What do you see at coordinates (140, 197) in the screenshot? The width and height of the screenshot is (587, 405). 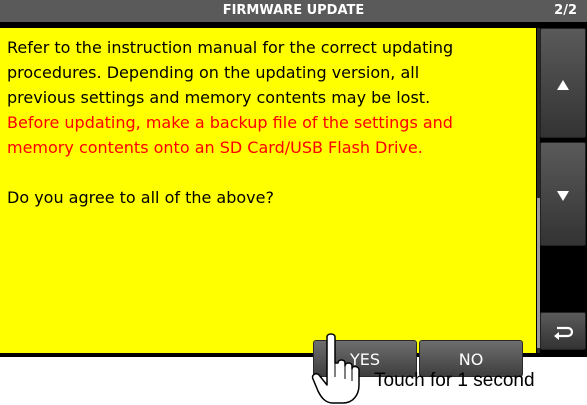 I see `question-line: Do you agree to all of the above?` at bounding box center [140, 197].